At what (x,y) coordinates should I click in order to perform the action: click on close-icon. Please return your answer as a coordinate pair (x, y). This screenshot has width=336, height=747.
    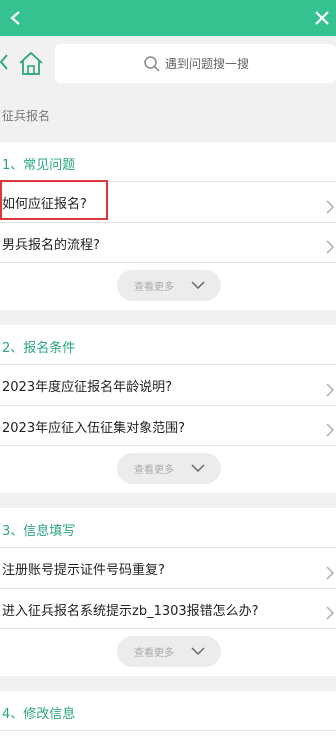
    Looking at the image, I should click on (322, 18).